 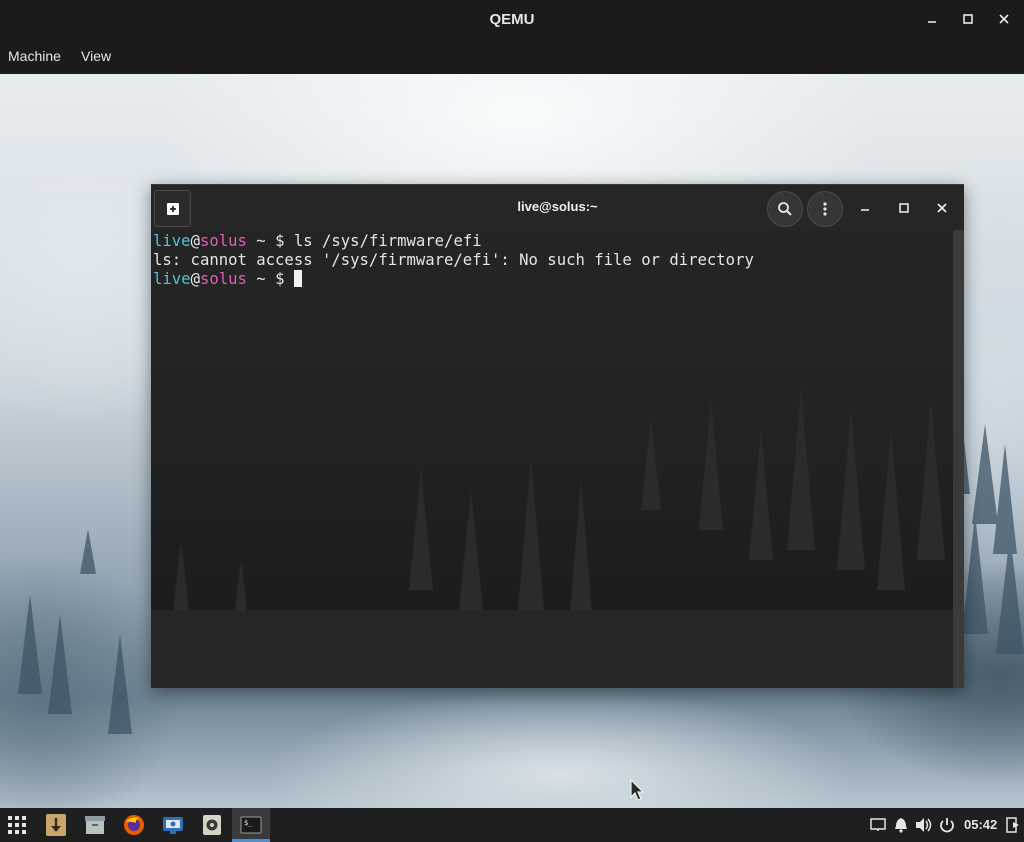 I want to click on kebab-menu-icon, so click(x=825, y=209).